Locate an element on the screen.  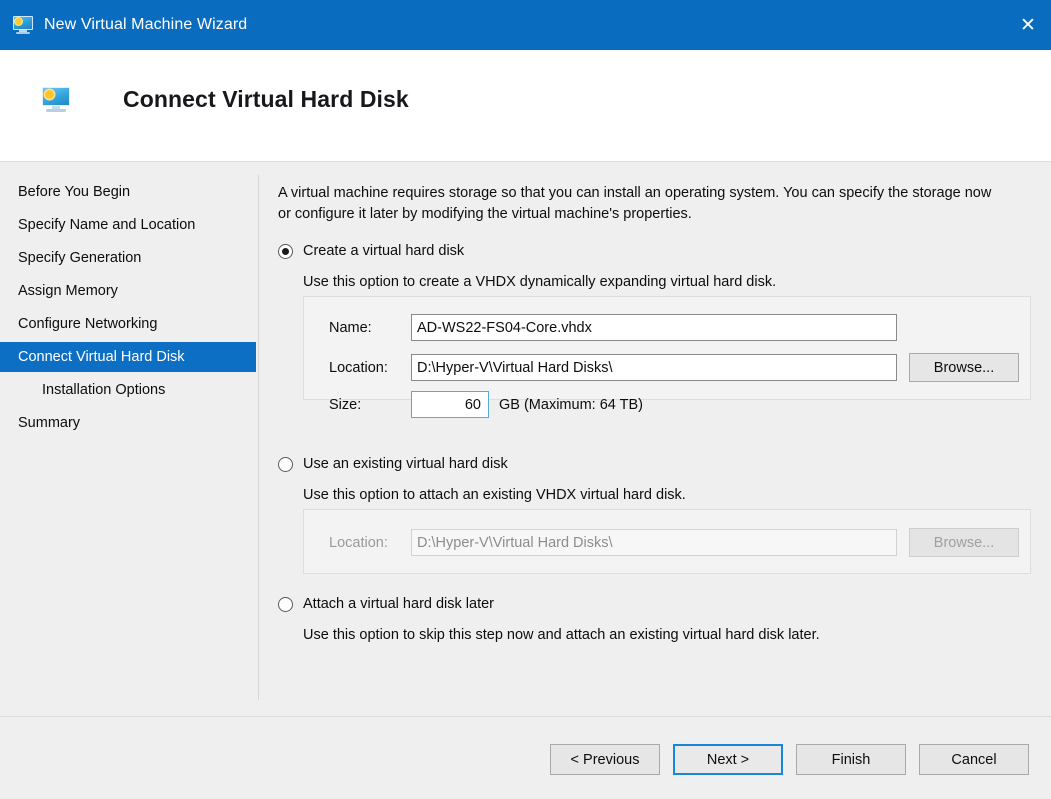
sidebar-item-summary: Summary is located at coordinates (128, 423).